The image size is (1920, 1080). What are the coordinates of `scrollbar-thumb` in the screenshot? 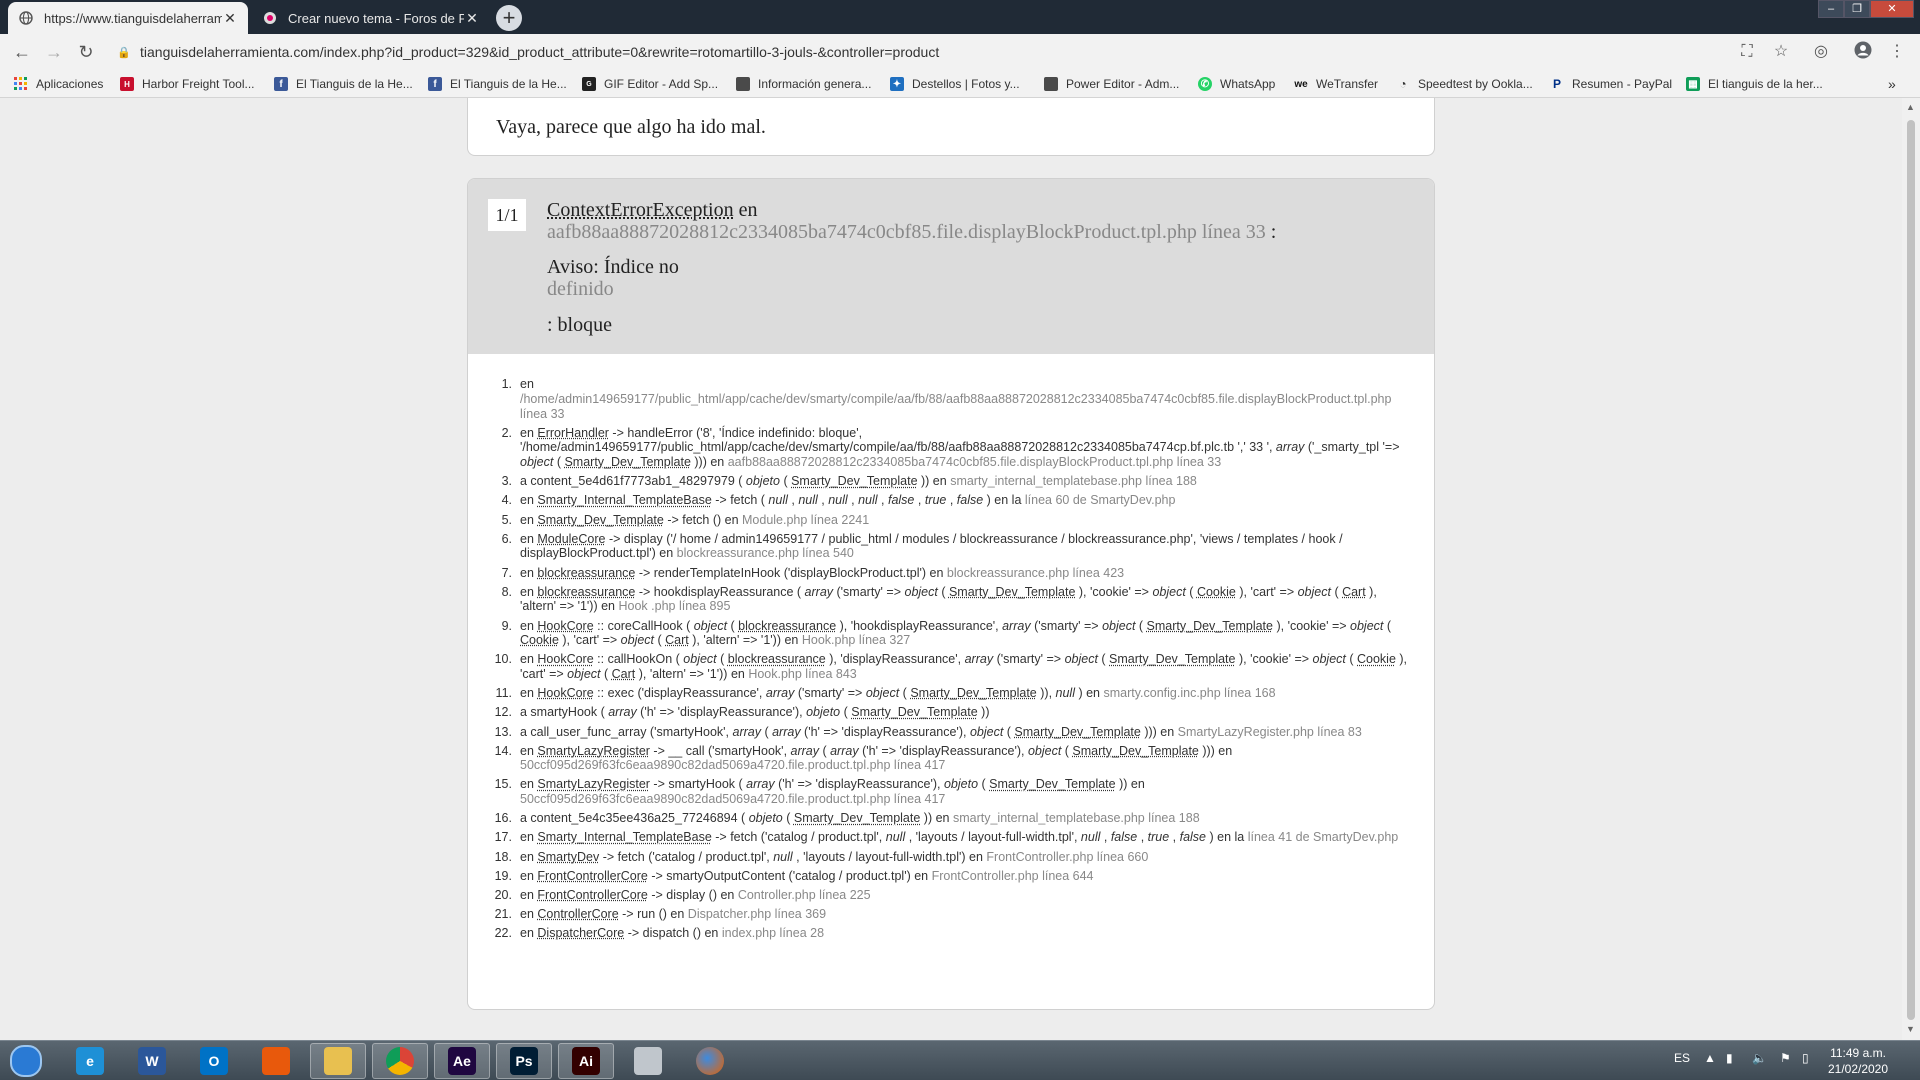 It's located at (1911, 570).